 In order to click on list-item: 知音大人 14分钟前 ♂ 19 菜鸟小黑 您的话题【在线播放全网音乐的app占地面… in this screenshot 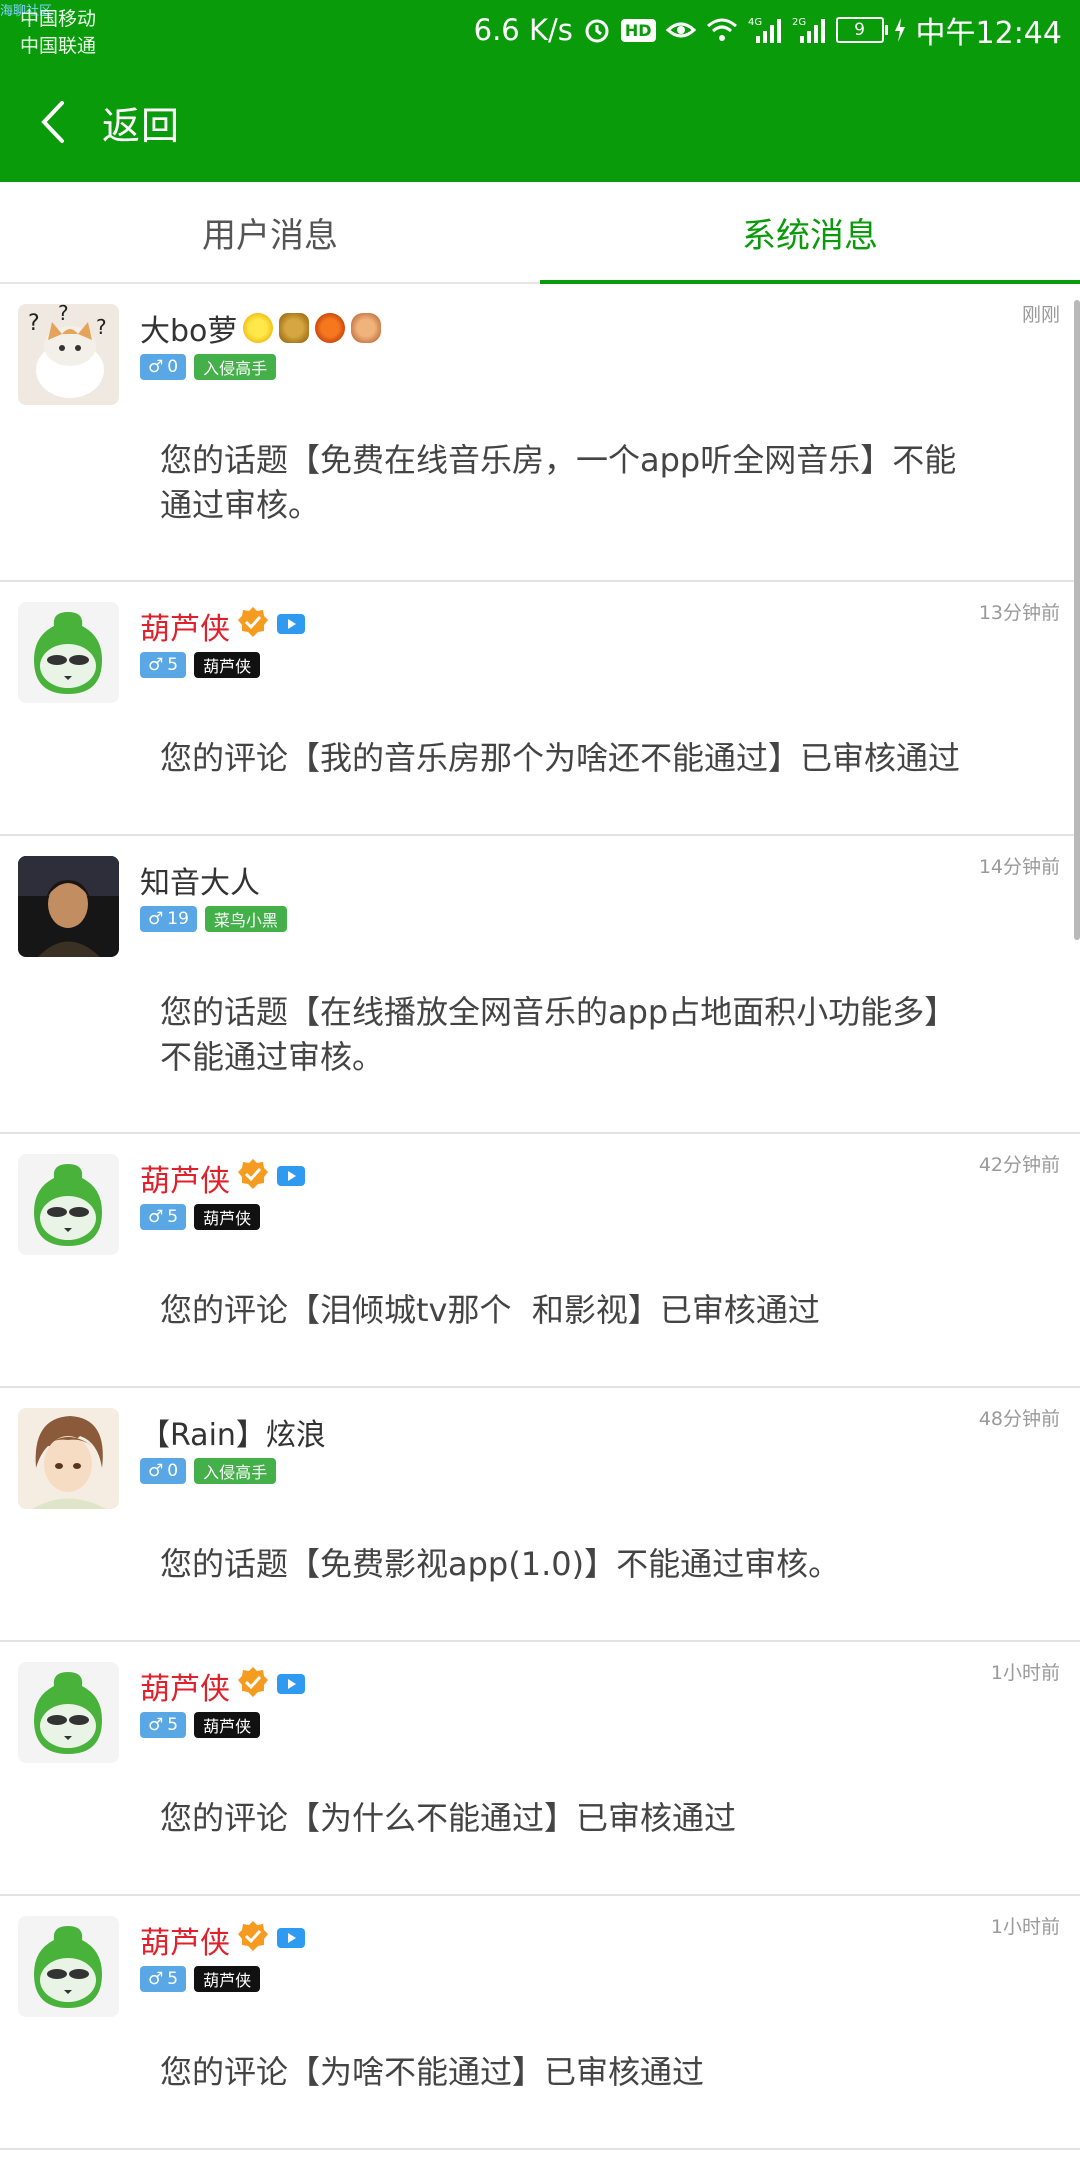, I will do `click(540, 985)`.